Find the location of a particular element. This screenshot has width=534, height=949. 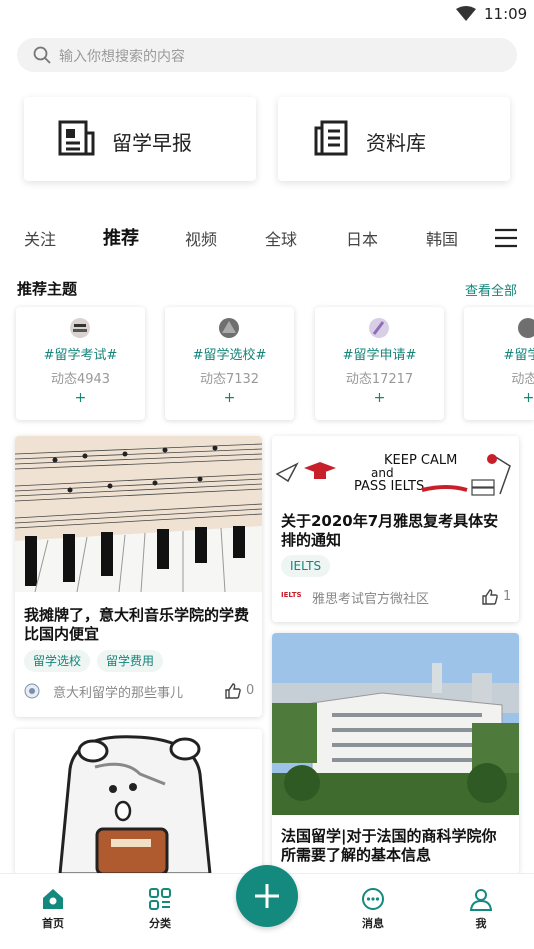

quick-link-label: 资料库 is located at coordinates (396, 143).